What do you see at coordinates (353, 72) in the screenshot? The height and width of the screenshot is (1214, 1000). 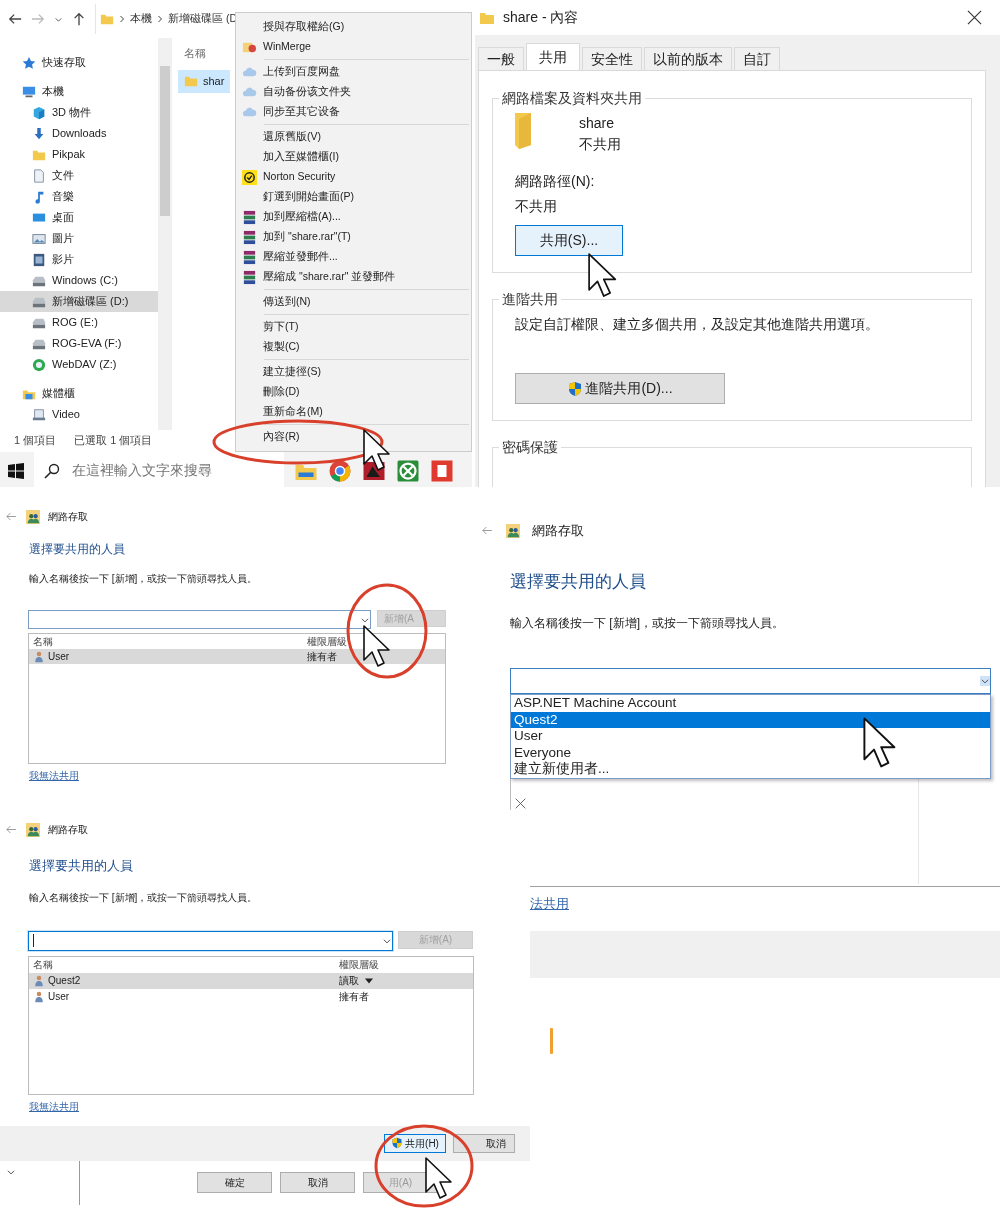 I see `menu-item: 上传到百度网盘` at bounding box center [353, 72].